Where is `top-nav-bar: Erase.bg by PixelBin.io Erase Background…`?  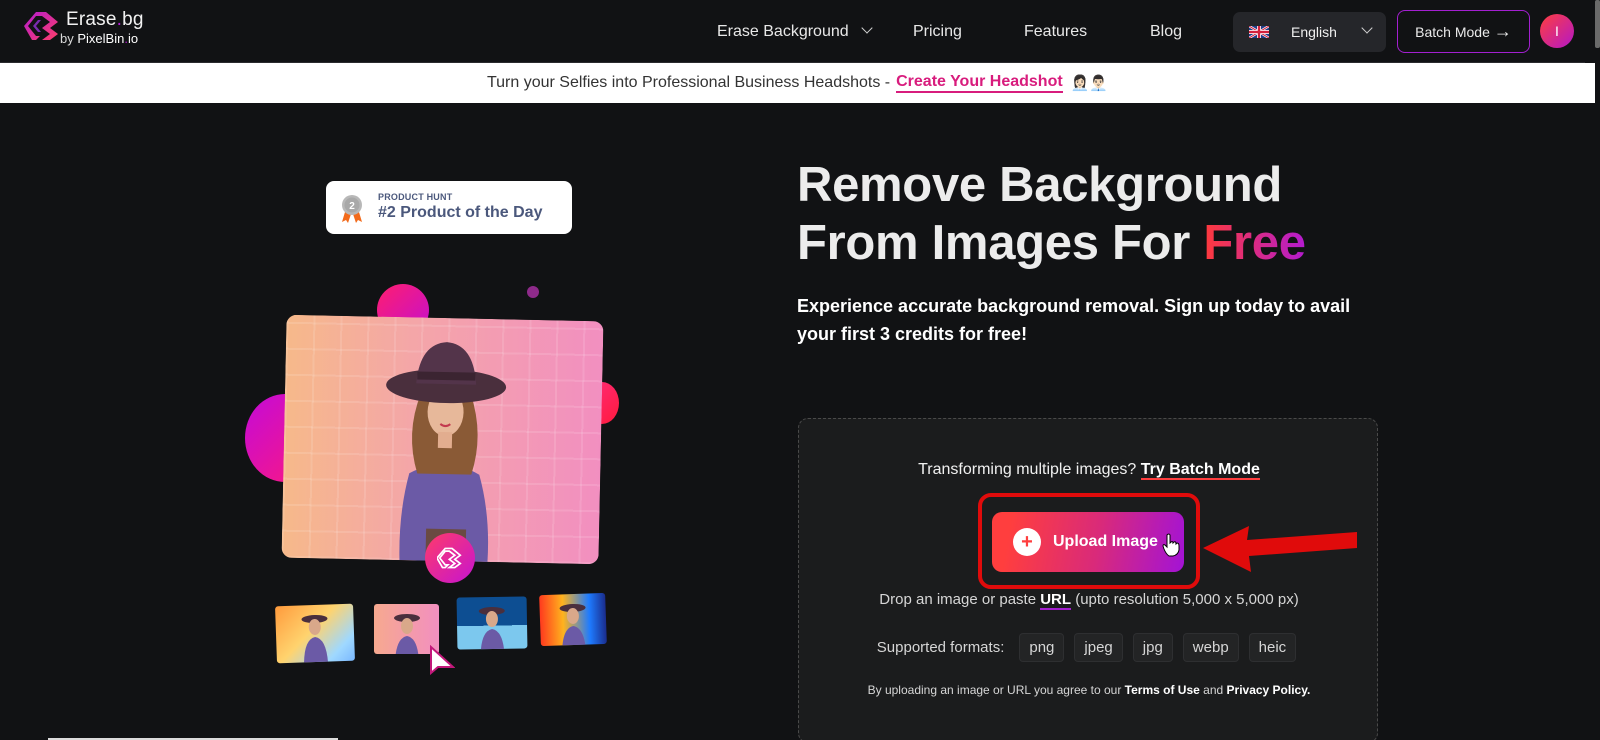 top-nav-bar: Erase.bg by PixelBin.io Erase Background… is located at coordinates (792, 31).